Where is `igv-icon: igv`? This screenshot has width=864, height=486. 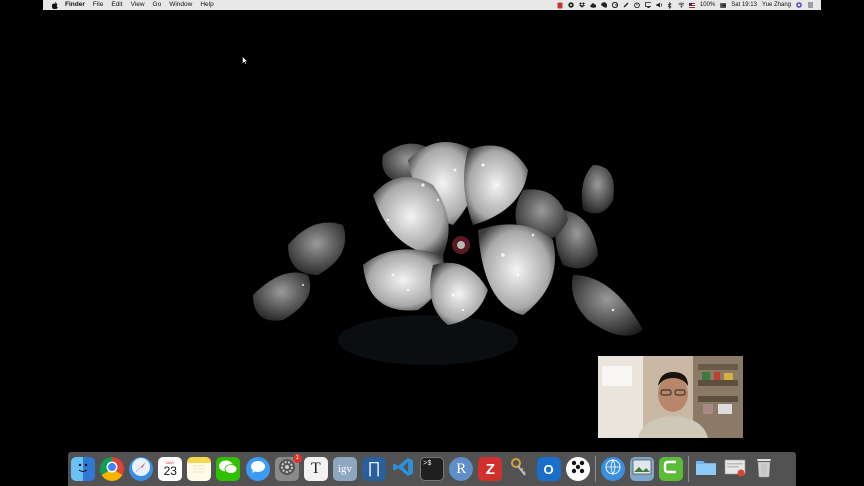 igv-icon: igv is located at coordinates (344, 469).